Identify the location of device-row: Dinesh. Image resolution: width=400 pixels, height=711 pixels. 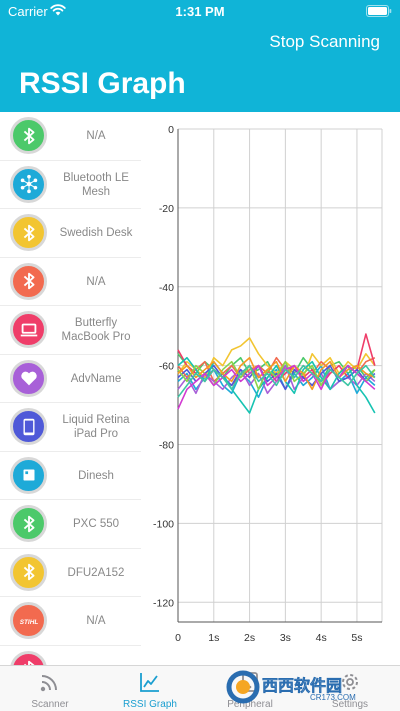
(70, 476).